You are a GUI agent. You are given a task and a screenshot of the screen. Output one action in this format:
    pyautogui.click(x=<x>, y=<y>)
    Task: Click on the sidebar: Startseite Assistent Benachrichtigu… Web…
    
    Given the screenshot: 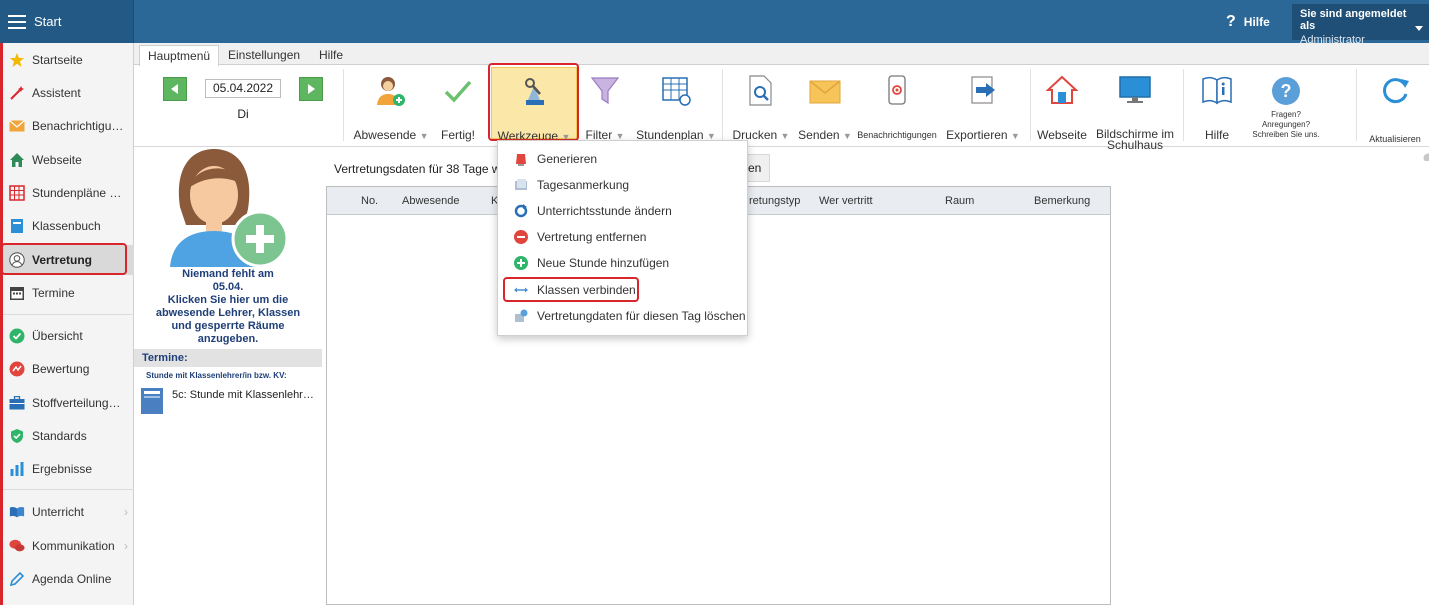 What is the action you would take?
    pyautogui.click(x=68, y=324)
    